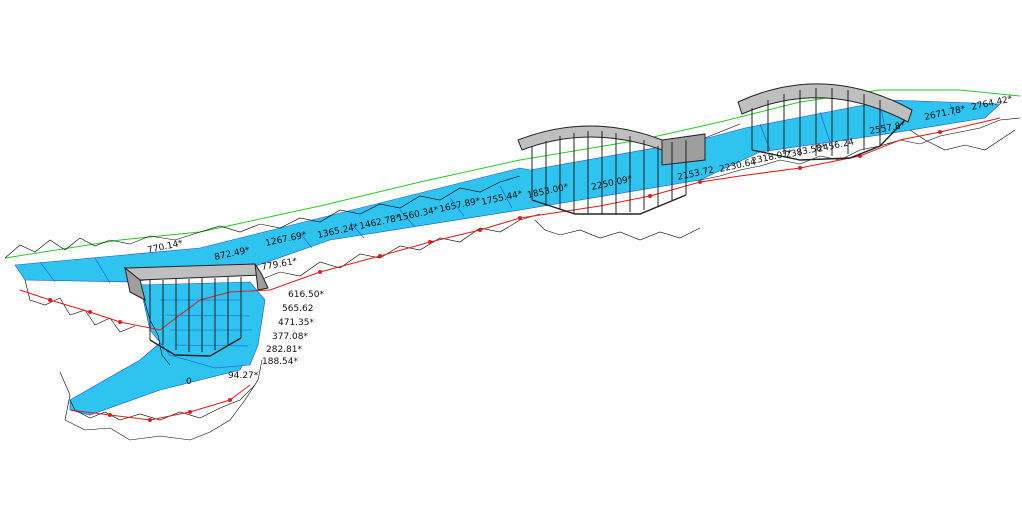  I want to click on station-label: 0, so click(189, 382).